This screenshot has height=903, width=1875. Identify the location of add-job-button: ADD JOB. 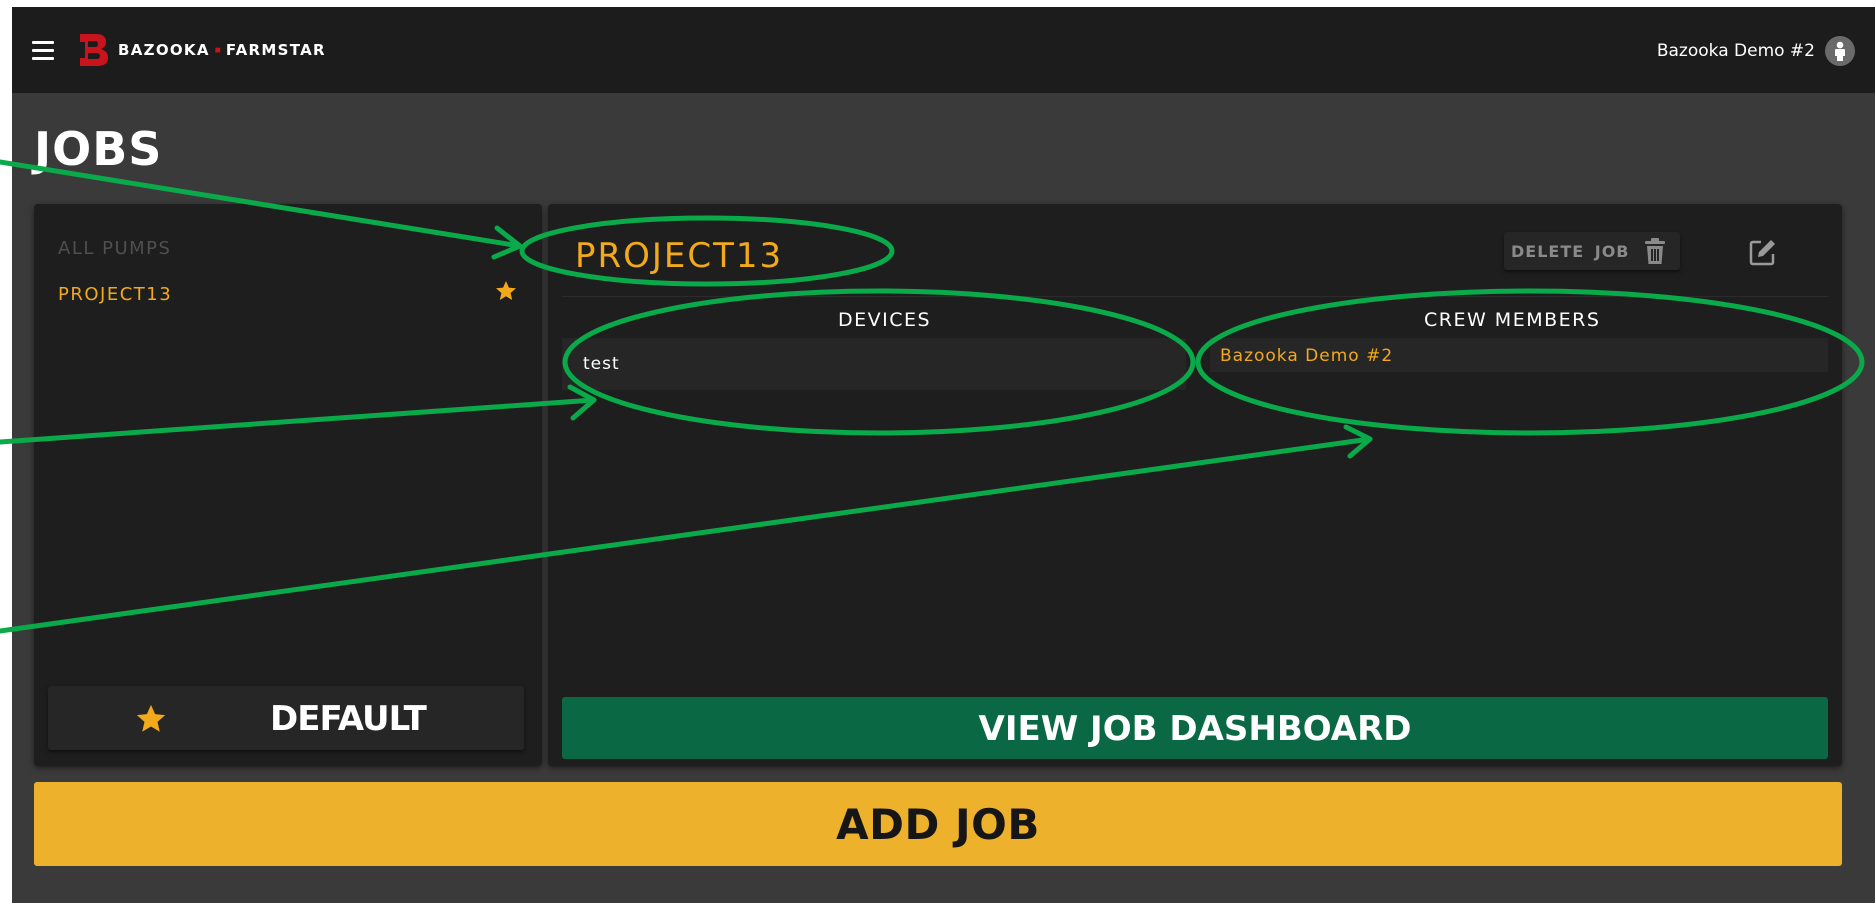
(938, 824).